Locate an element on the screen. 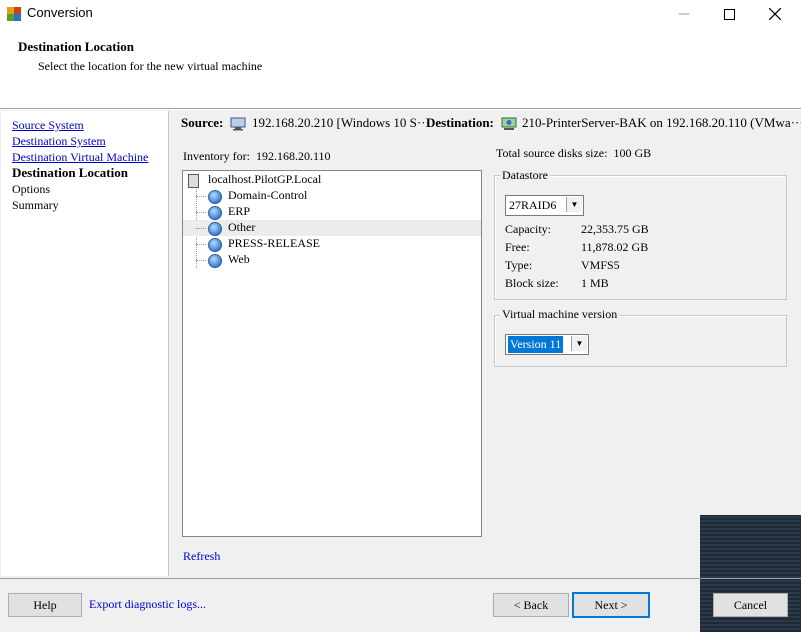 This screenshot has width=801, height=632. computer-icon is located at coordinates (238, 124).